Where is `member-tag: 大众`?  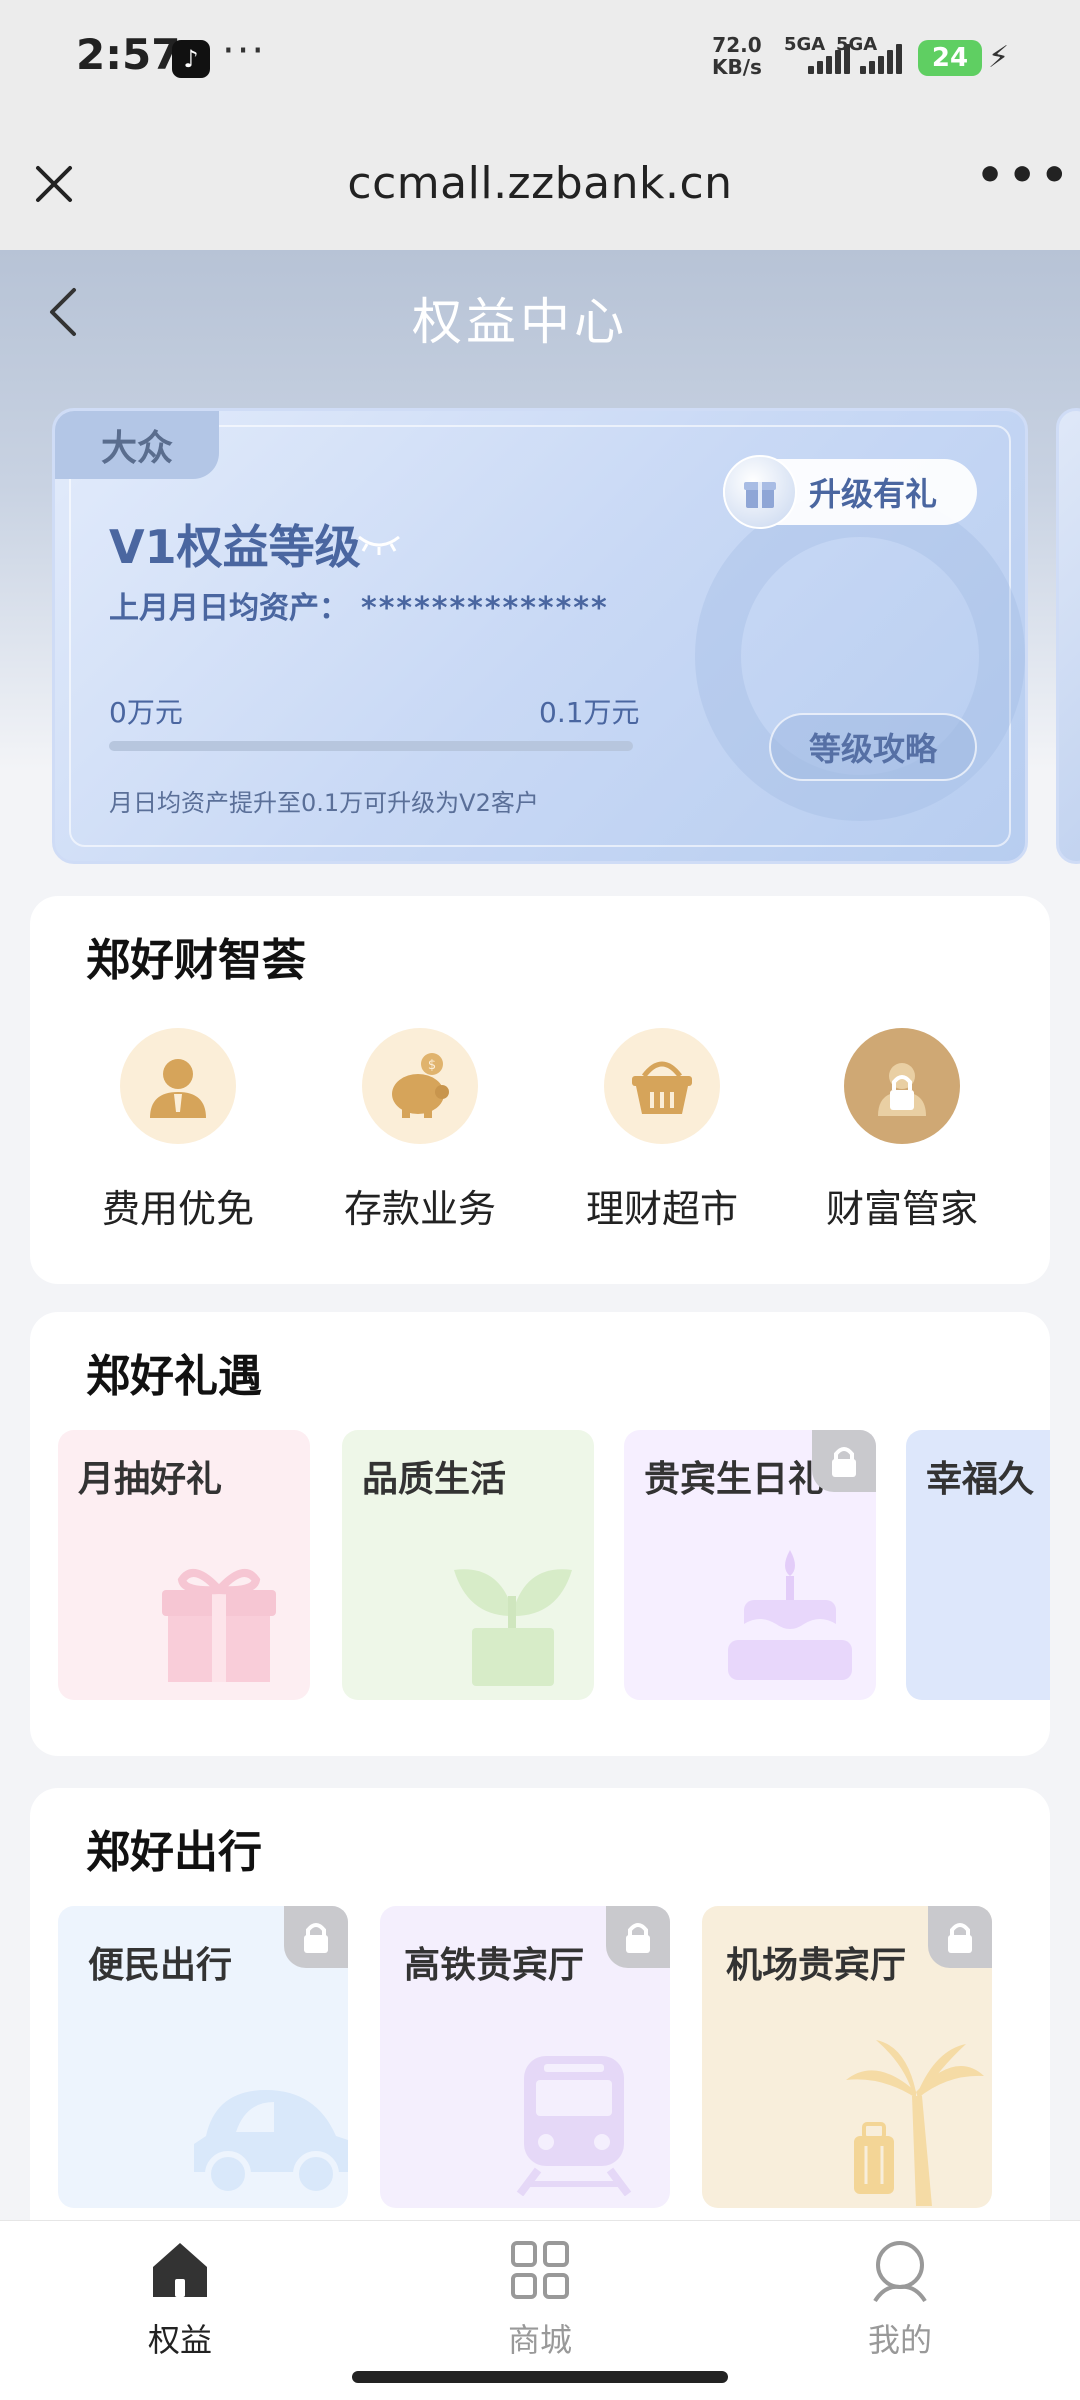 member-tag: 大众 is located at coordinates (137, 445).